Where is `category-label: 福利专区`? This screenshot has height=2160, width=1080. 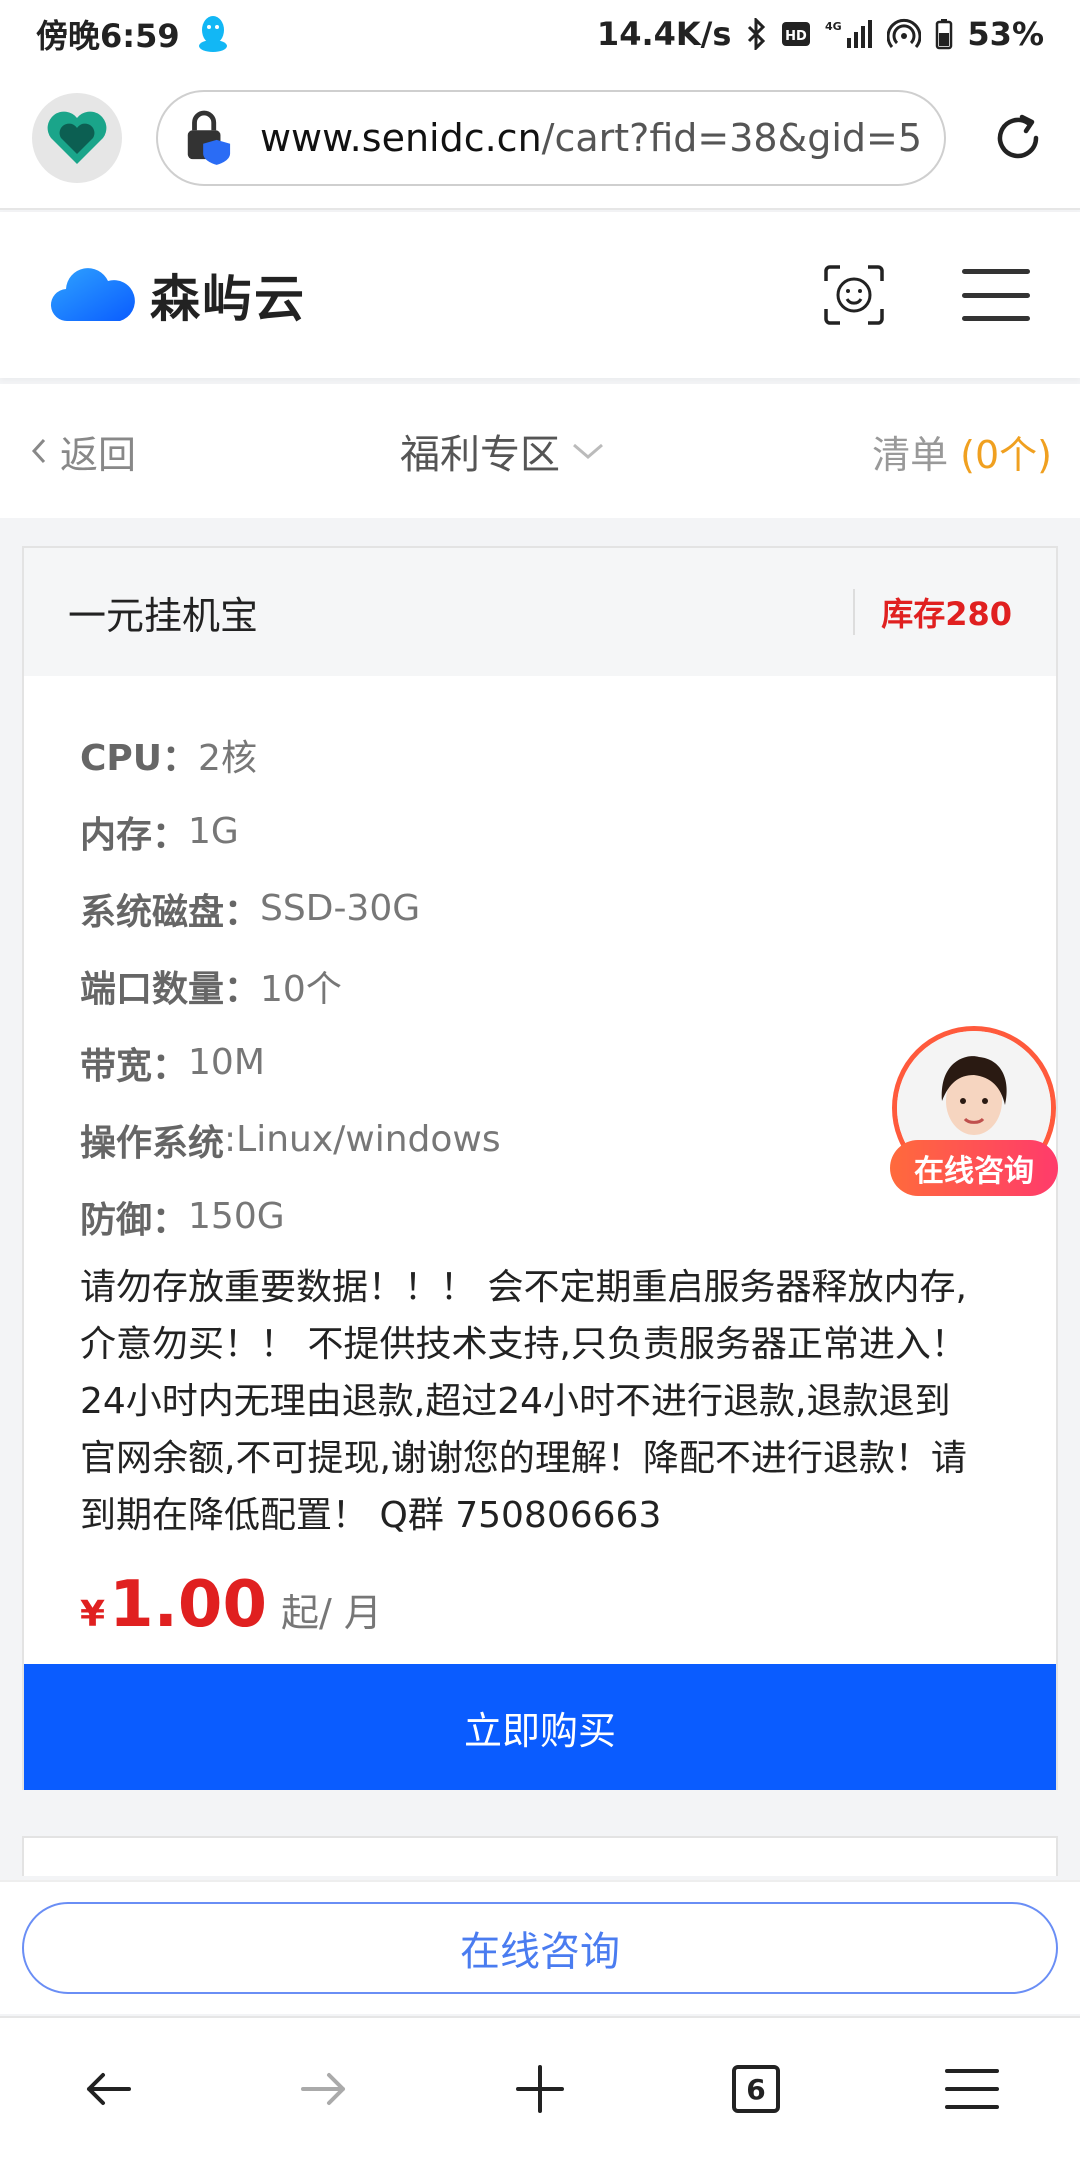
category-label: 福利专区 is located at coordinates (480, 455).